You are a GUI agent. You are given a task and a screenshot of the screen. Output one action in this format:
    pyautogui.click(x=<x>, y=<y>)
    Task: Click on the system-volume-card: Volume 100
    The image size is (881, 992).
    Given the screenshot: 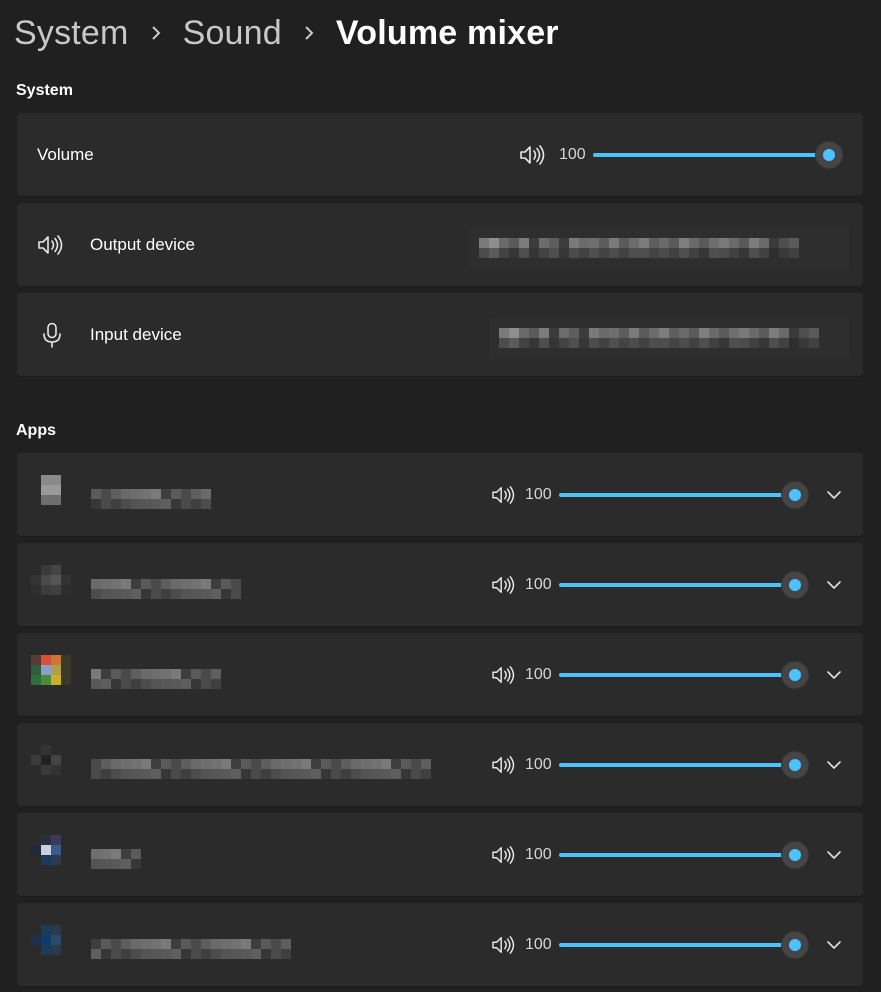 What is the action you would take?
    pyautogui.click(x=440, y=154)
    